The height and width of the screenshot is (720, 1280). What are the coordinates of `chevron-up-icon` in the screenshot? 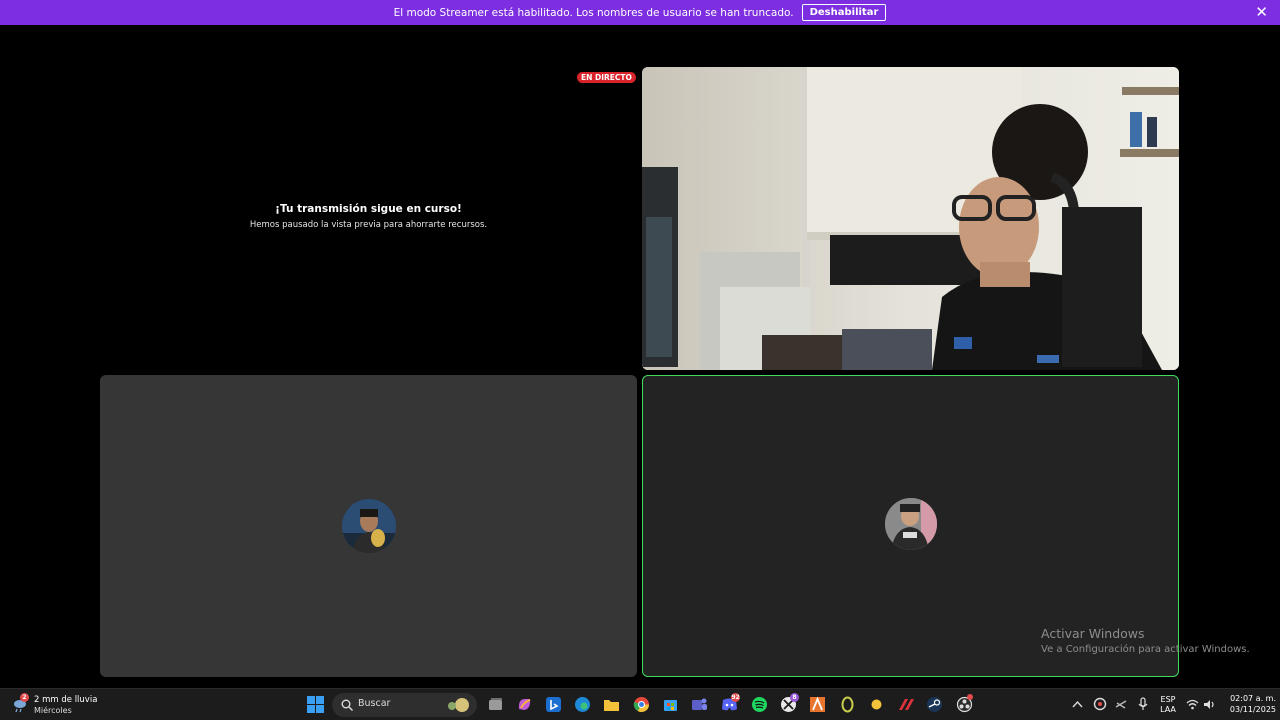 It's located at (1077, 704).